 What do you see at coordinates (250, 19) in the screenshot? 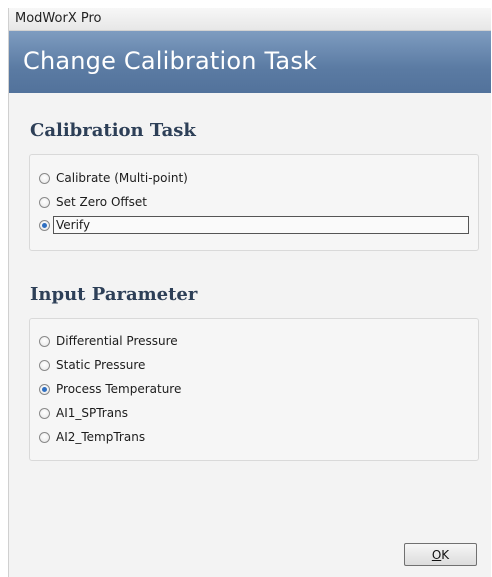
I see `title-bar: ModWorX Pro` at bounding box center [250, 19].